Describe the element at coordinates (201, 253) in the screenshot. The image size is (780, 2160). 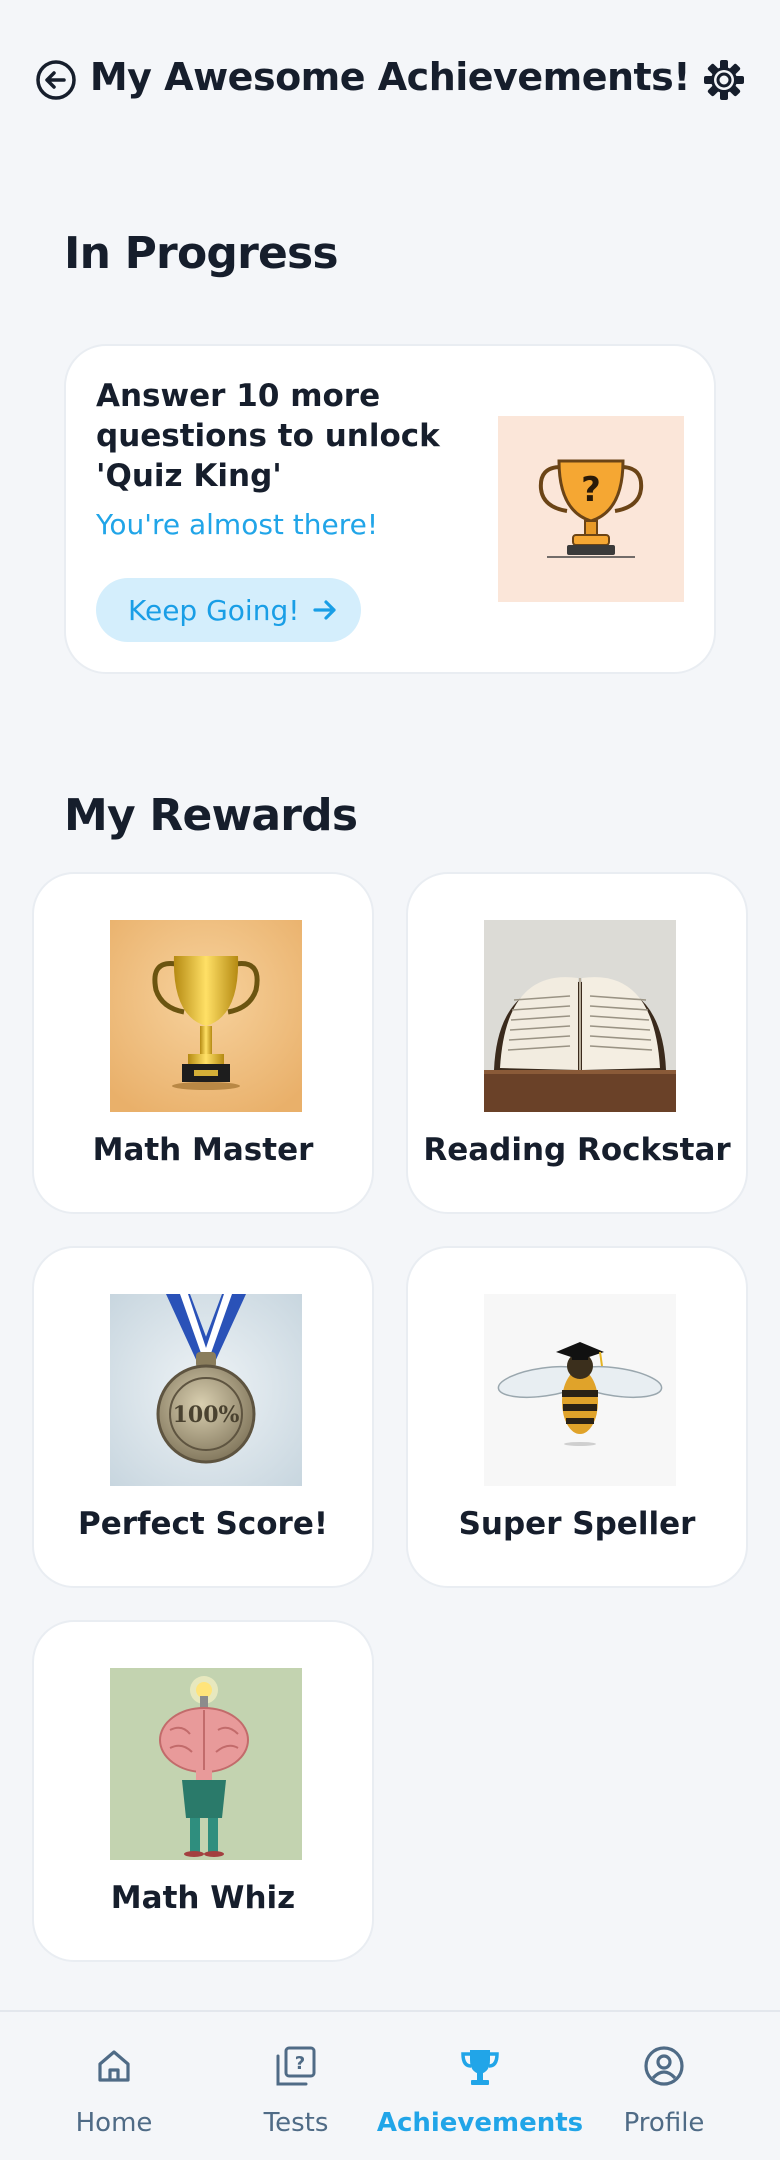
I see `in-progress-heading: In Progress` at that location.